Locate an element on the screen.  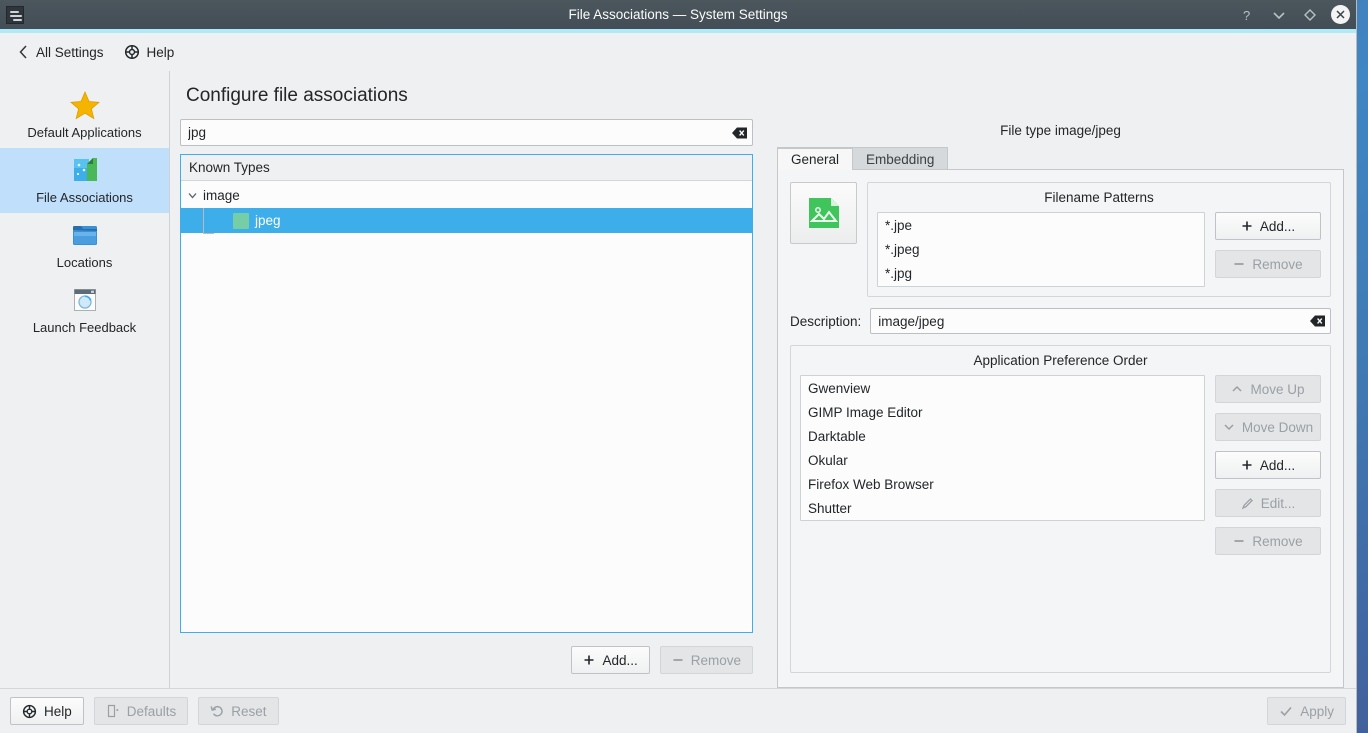
reset-button: Reset is located at coordinates (238, 711).